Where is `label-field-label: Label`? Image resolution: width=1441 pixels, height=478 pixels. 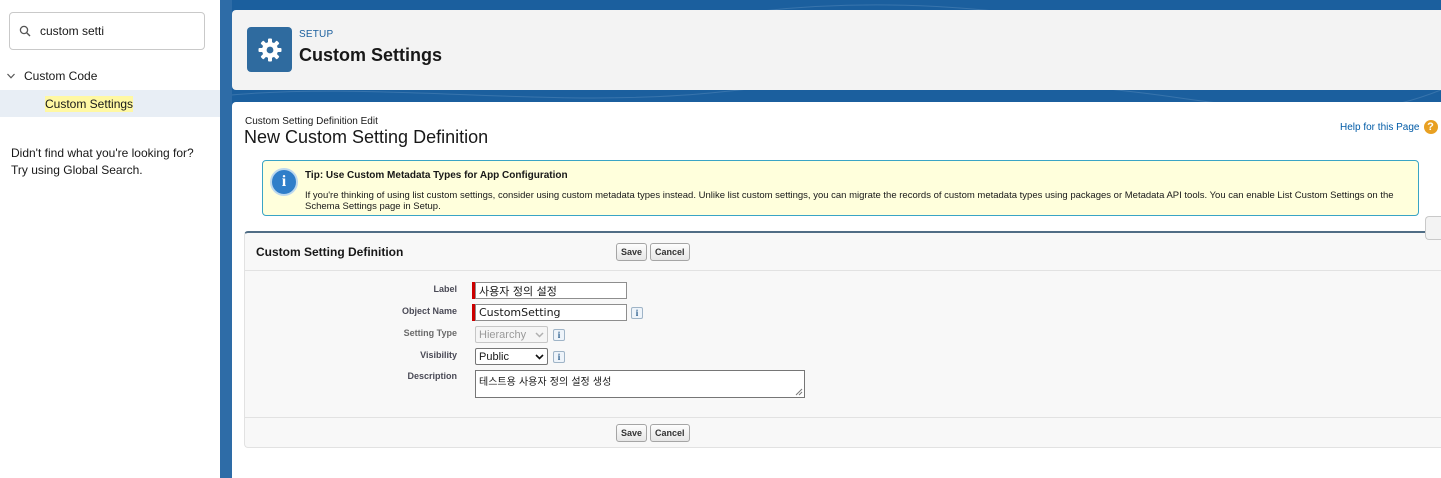 label-field-label: Label is located at coordinates (445, 289).